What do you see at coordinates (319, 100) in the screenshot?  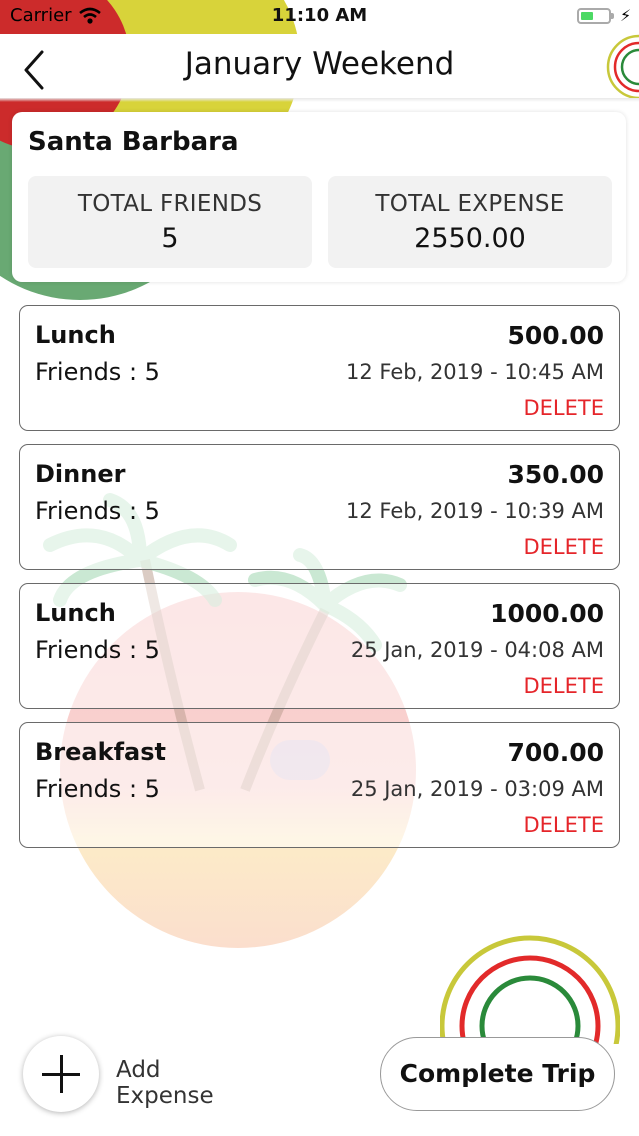 I see `nav-divider` at bounding box center [319, 100].